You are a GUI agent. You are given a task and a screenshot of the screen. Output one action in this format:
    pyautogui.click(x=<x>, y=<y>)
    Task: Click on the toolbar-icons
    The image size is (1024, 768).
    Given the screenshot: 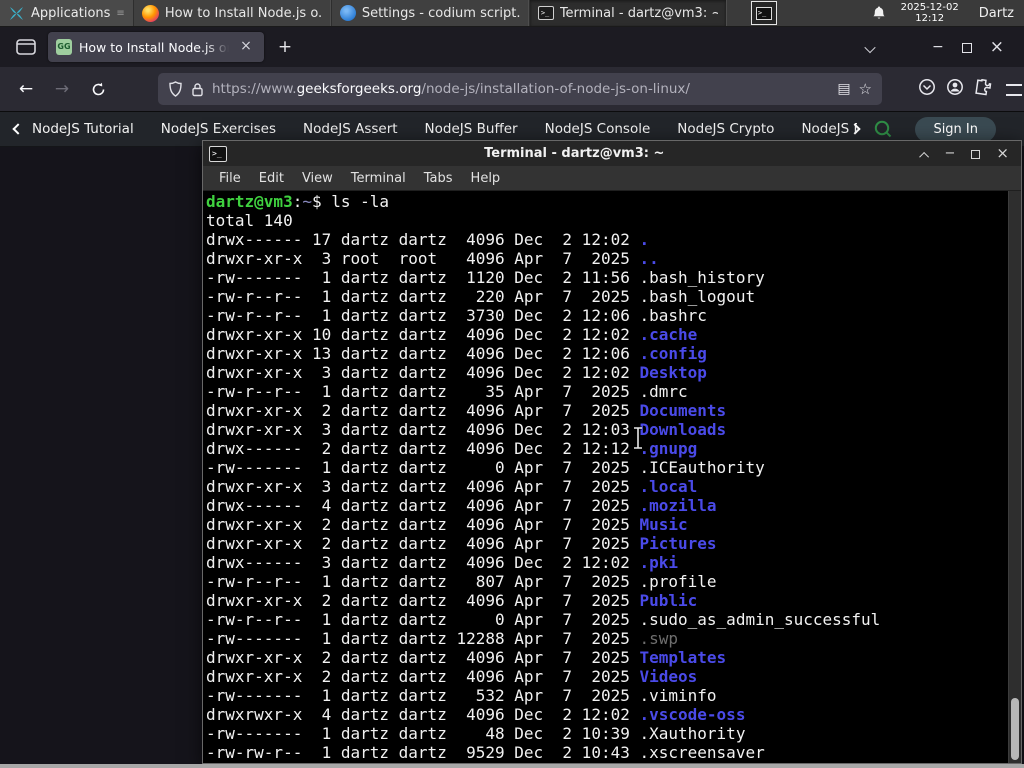 What is the action you would take?
    pyautogui.click(x=966, y=89)
    